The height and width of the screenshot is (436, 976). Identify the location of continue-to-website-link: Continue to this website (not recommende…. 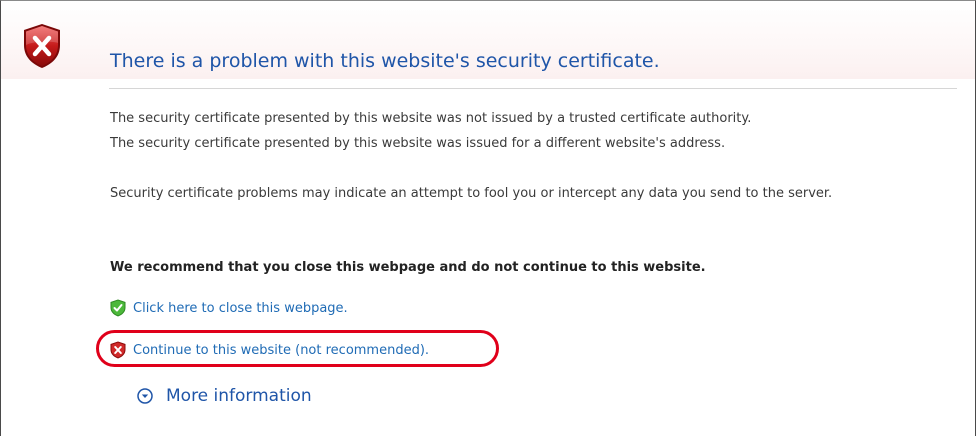
(269, 350).